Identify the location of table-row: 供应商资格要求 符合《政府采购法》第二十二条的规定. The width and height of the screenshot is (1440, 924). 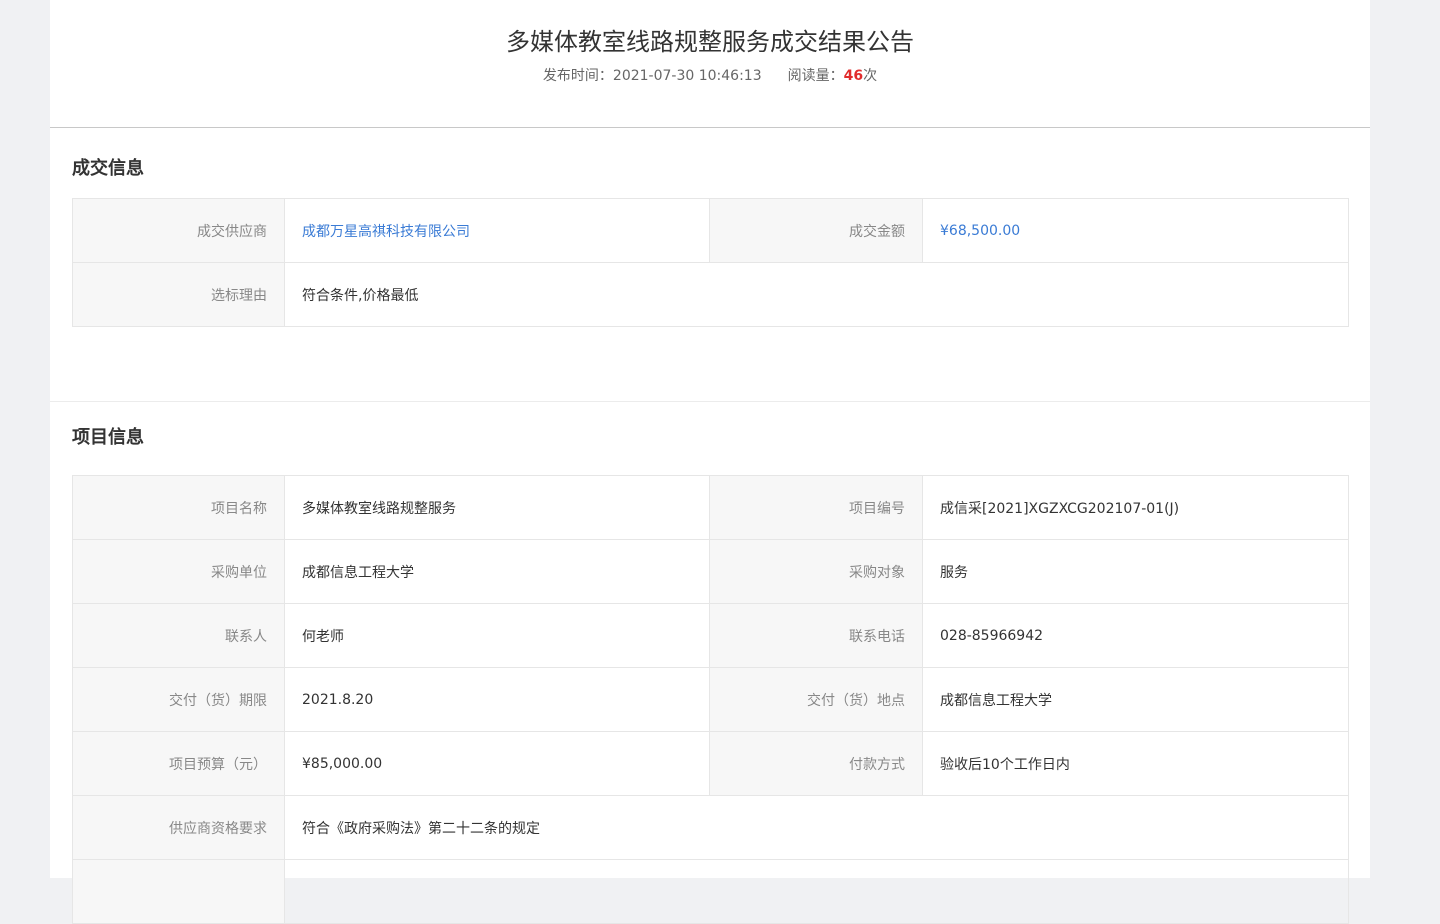
(710, 827).